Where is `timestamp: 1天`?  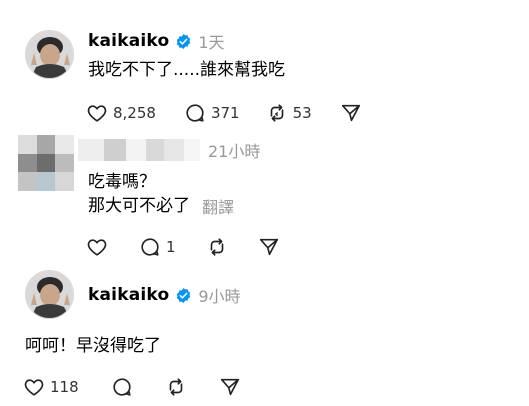
timestamp: 1天 is located at coordinates (211, 42).